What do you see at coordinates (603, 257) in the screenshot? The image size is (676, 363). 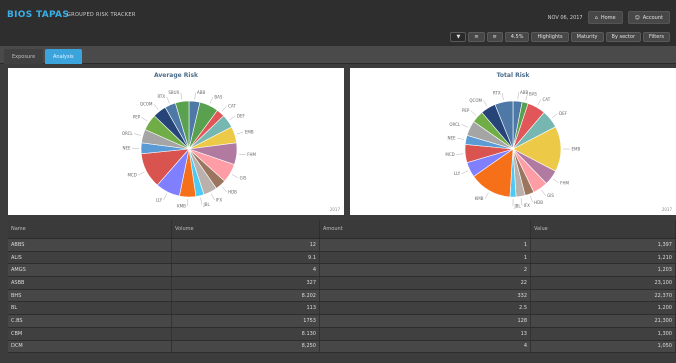 I see `table-cell: 1,210` at bounding box center [603, 257].